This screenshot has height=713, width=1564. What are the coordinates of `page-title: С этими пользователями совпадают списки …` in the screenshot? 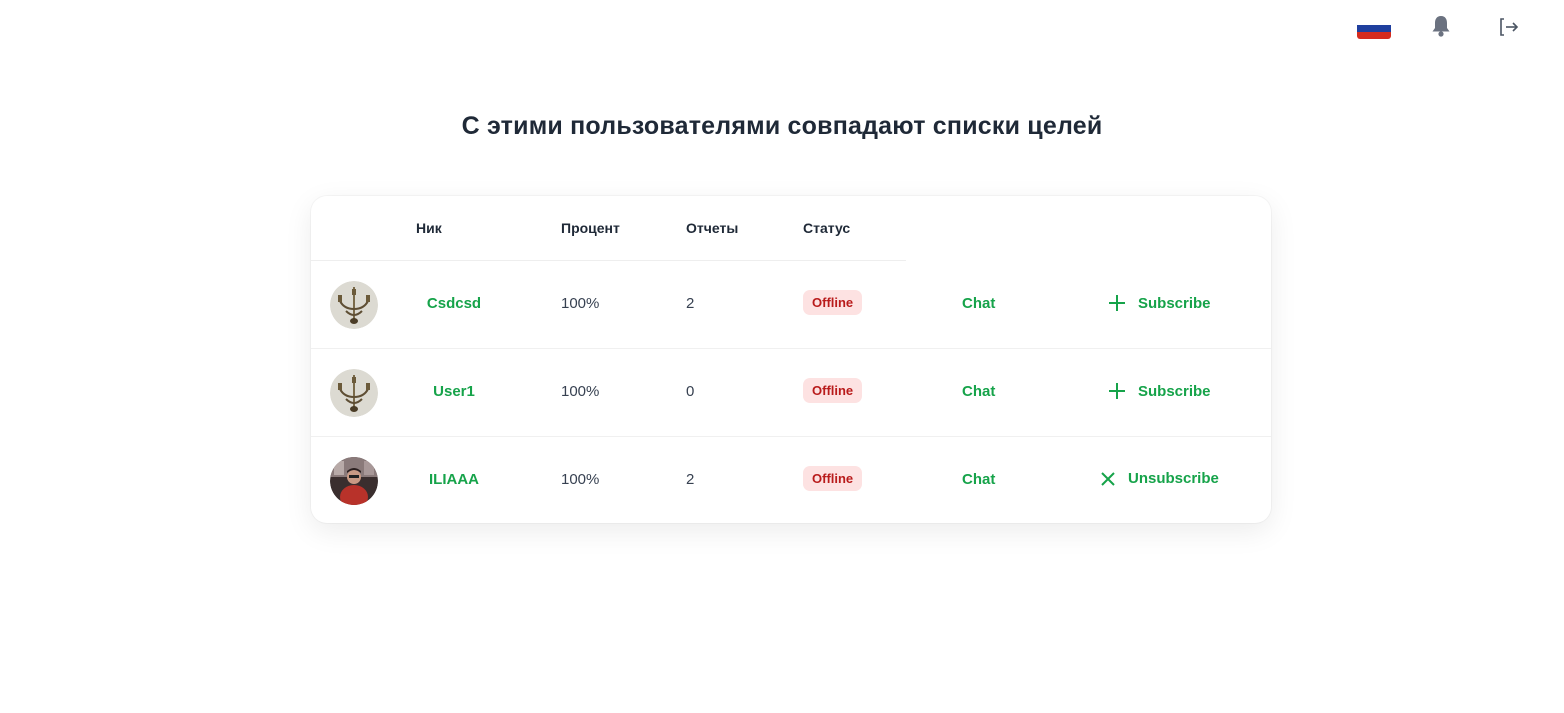 It's located at (782, 126).